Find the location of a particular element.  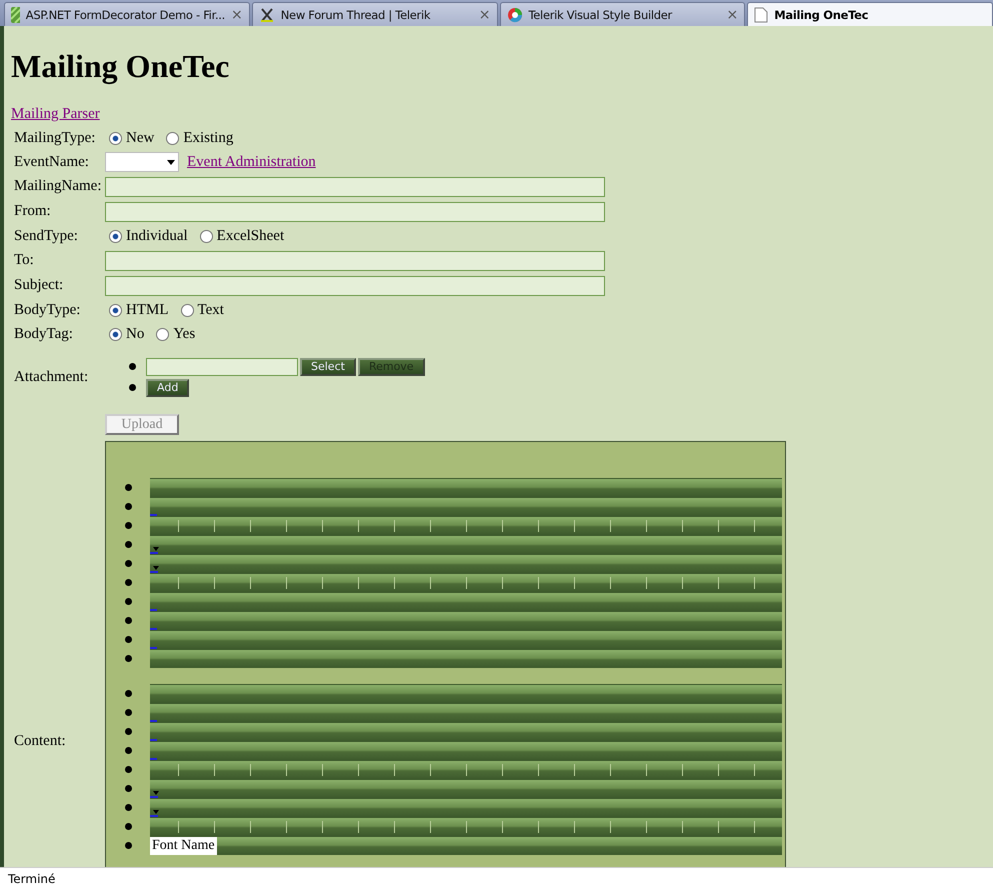

option-label: ExcelSheet is located at coordinates (250, 236).